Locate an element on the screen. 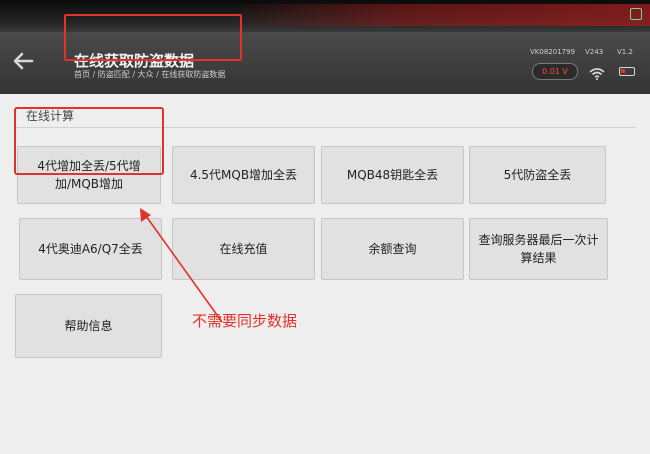 The height and width of the screenshot is (454, 650). annotation-note: 不需要同步数据 is located at coordinates (245, 321).